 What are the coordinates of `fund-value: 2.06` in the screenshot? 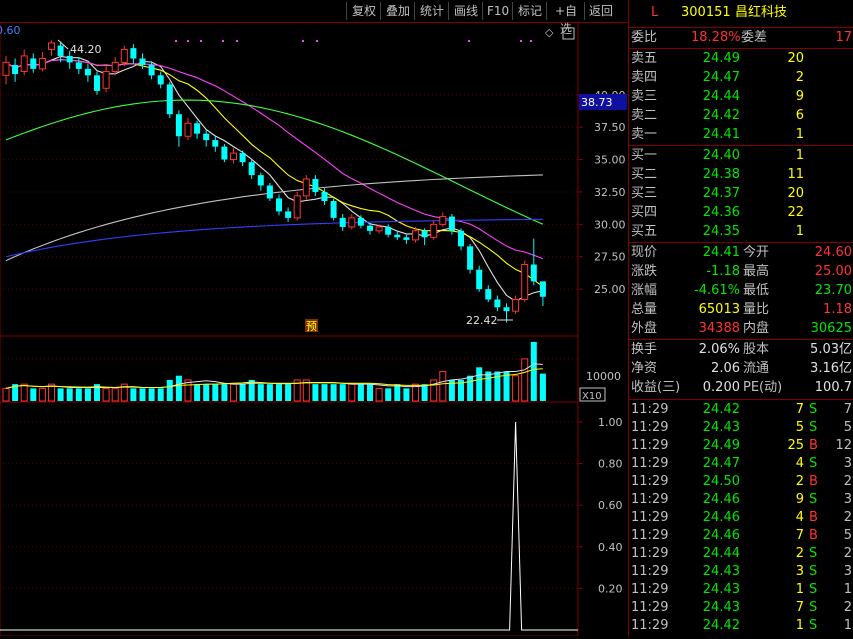 It's located at (725, 368).